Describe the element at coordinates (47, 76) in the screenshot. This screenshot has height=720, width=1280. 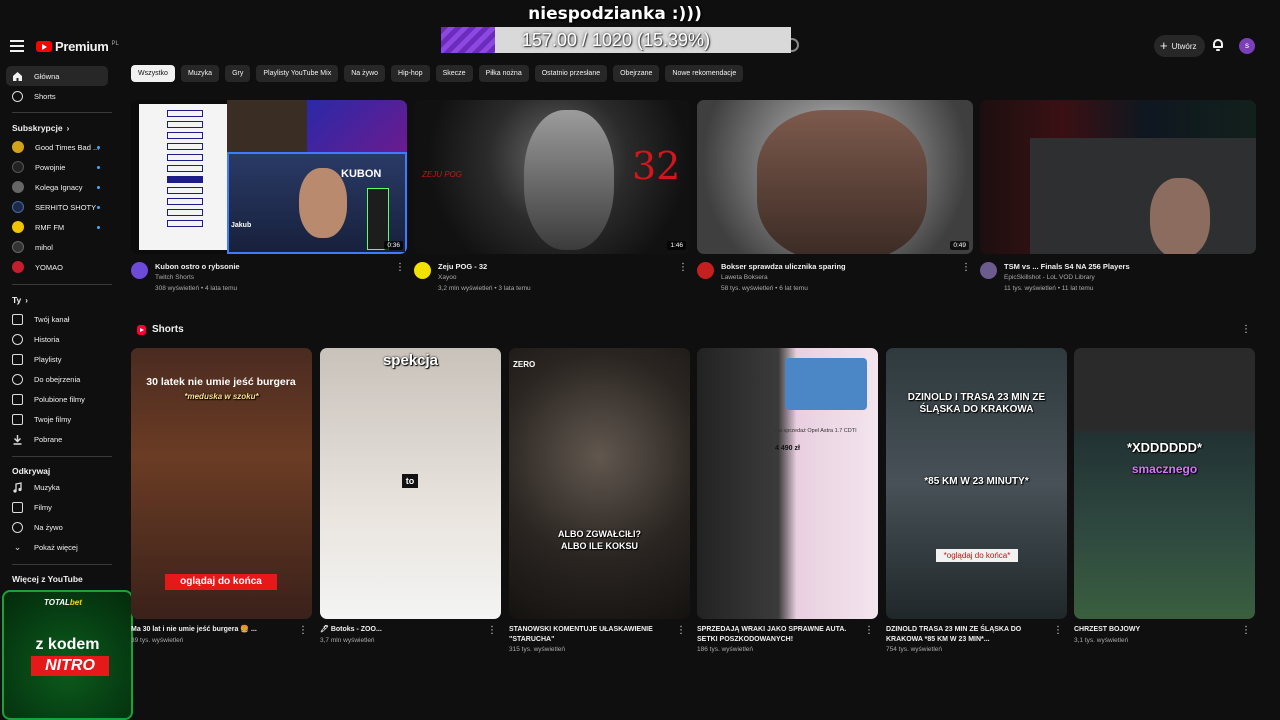
I see `sidebar-item-label: Główna` at that location.